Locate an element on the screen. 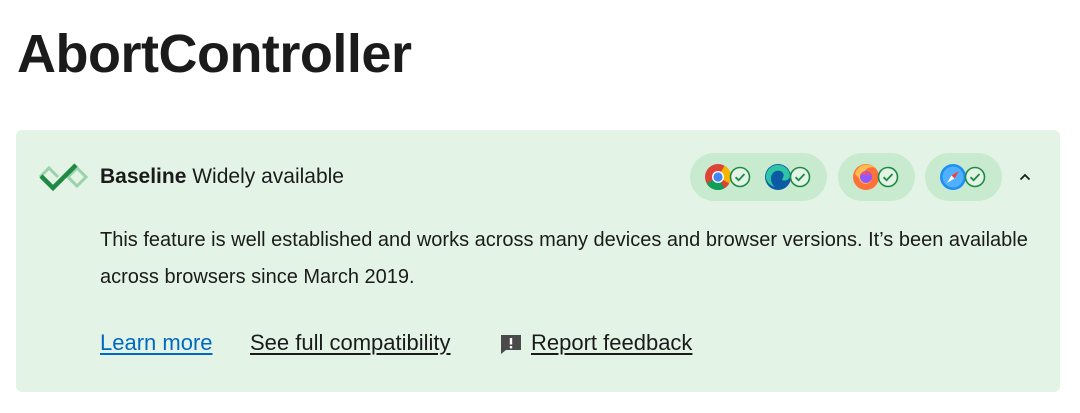  browser-group-safari is located at coordinates (963, 177).